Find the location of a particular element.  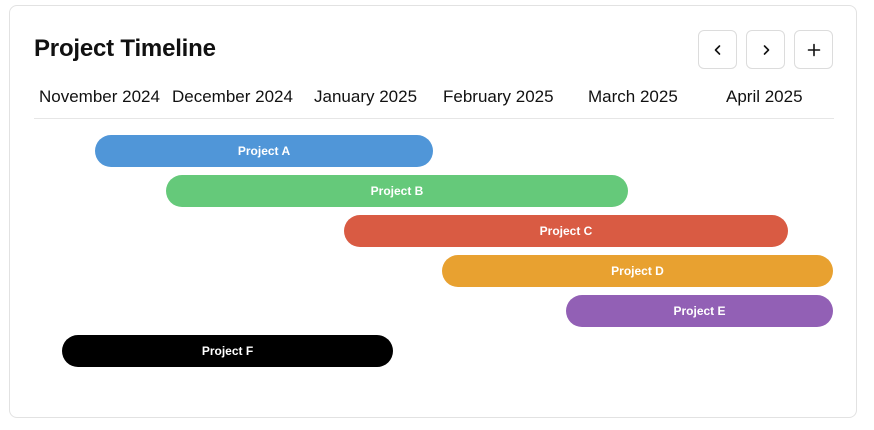

project-bar-b: Project B is located at coordinates (397, 191).